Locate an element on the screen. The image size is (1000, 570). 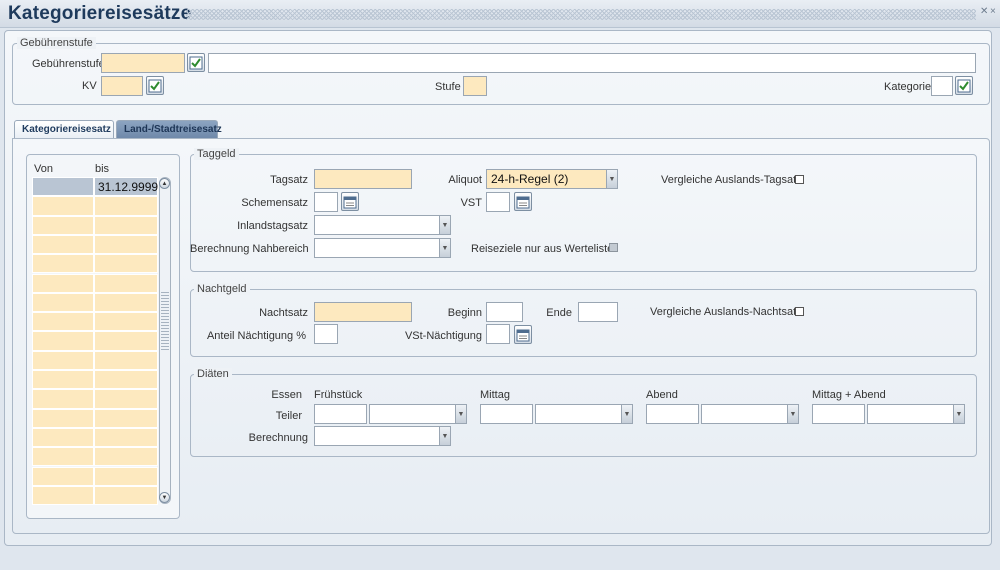
beginn-input is located at coordinates (504, 312).